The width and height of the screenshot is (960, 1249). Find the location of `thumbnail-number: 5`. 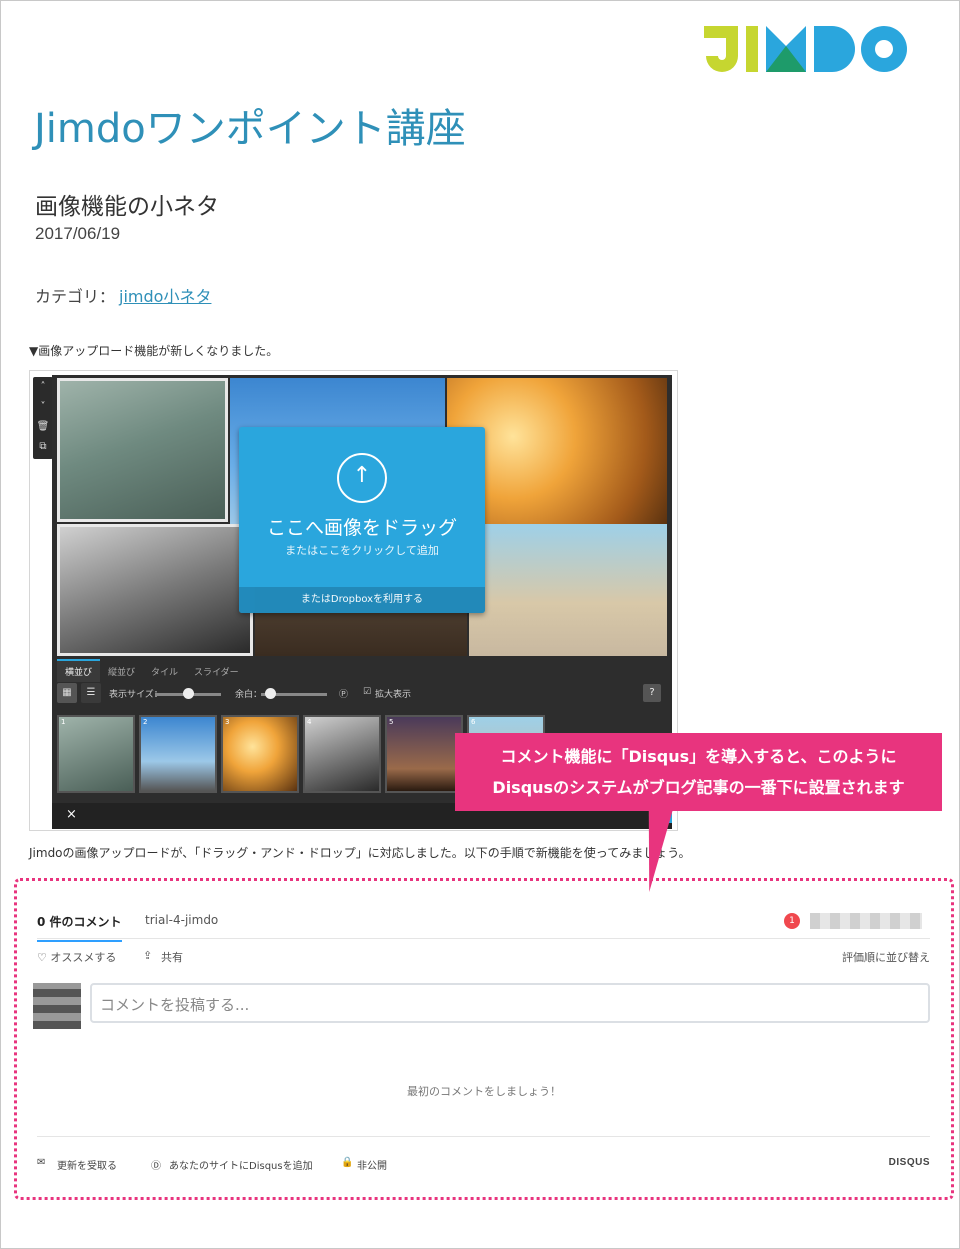

thumbnail-number: 5 is located at coordinates (391, 722).